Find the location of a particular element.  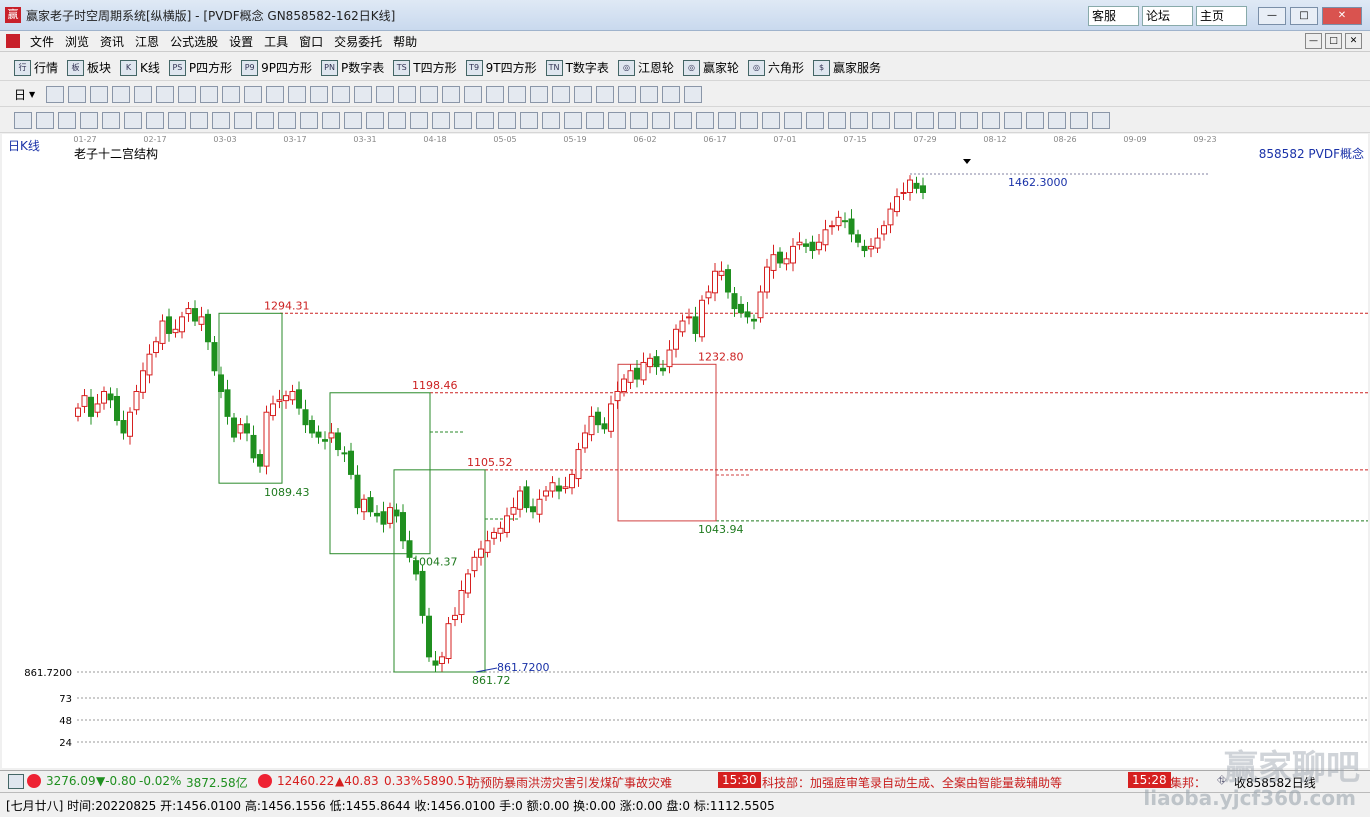

news-ticker-1: 防预防暴雨洪涝灾害引发煤矿事故灾难 is located at coordinates (570, 782).